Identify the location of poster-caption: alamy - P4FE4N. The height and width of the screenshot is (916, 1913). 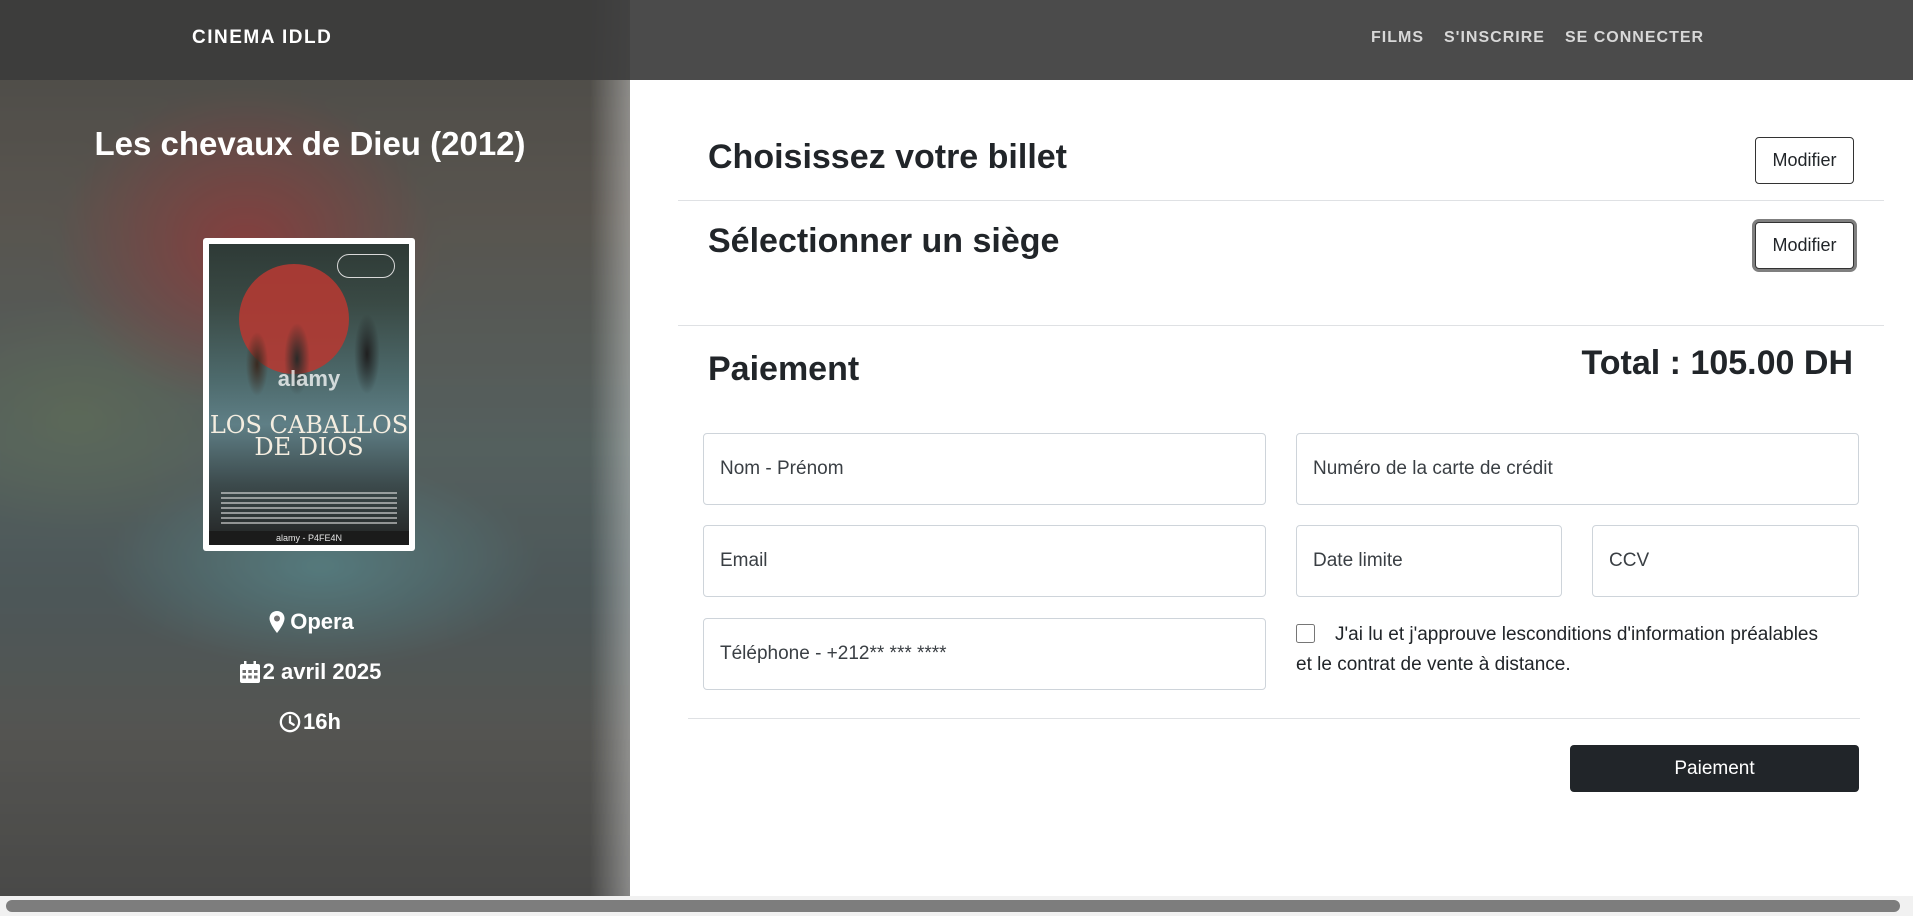
(309, 538).